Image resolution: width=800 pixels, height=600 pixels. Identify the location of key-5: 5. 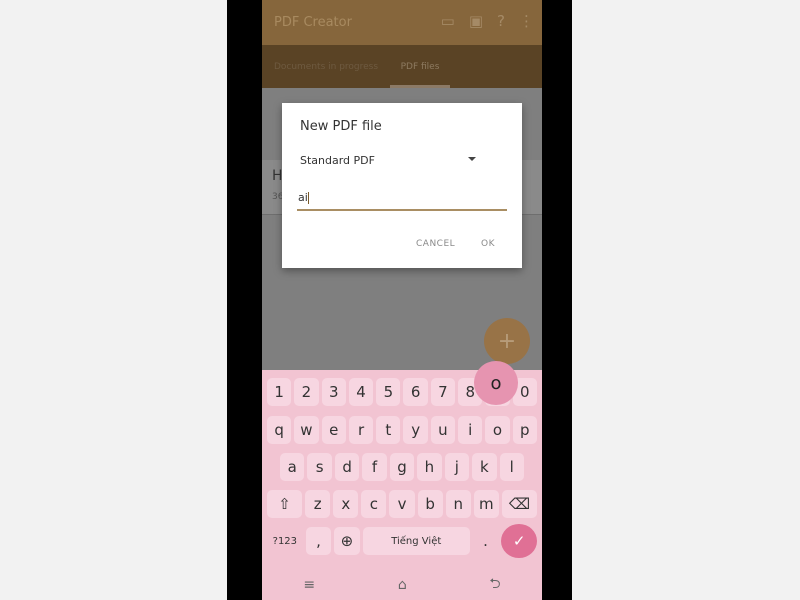
(388, 392).